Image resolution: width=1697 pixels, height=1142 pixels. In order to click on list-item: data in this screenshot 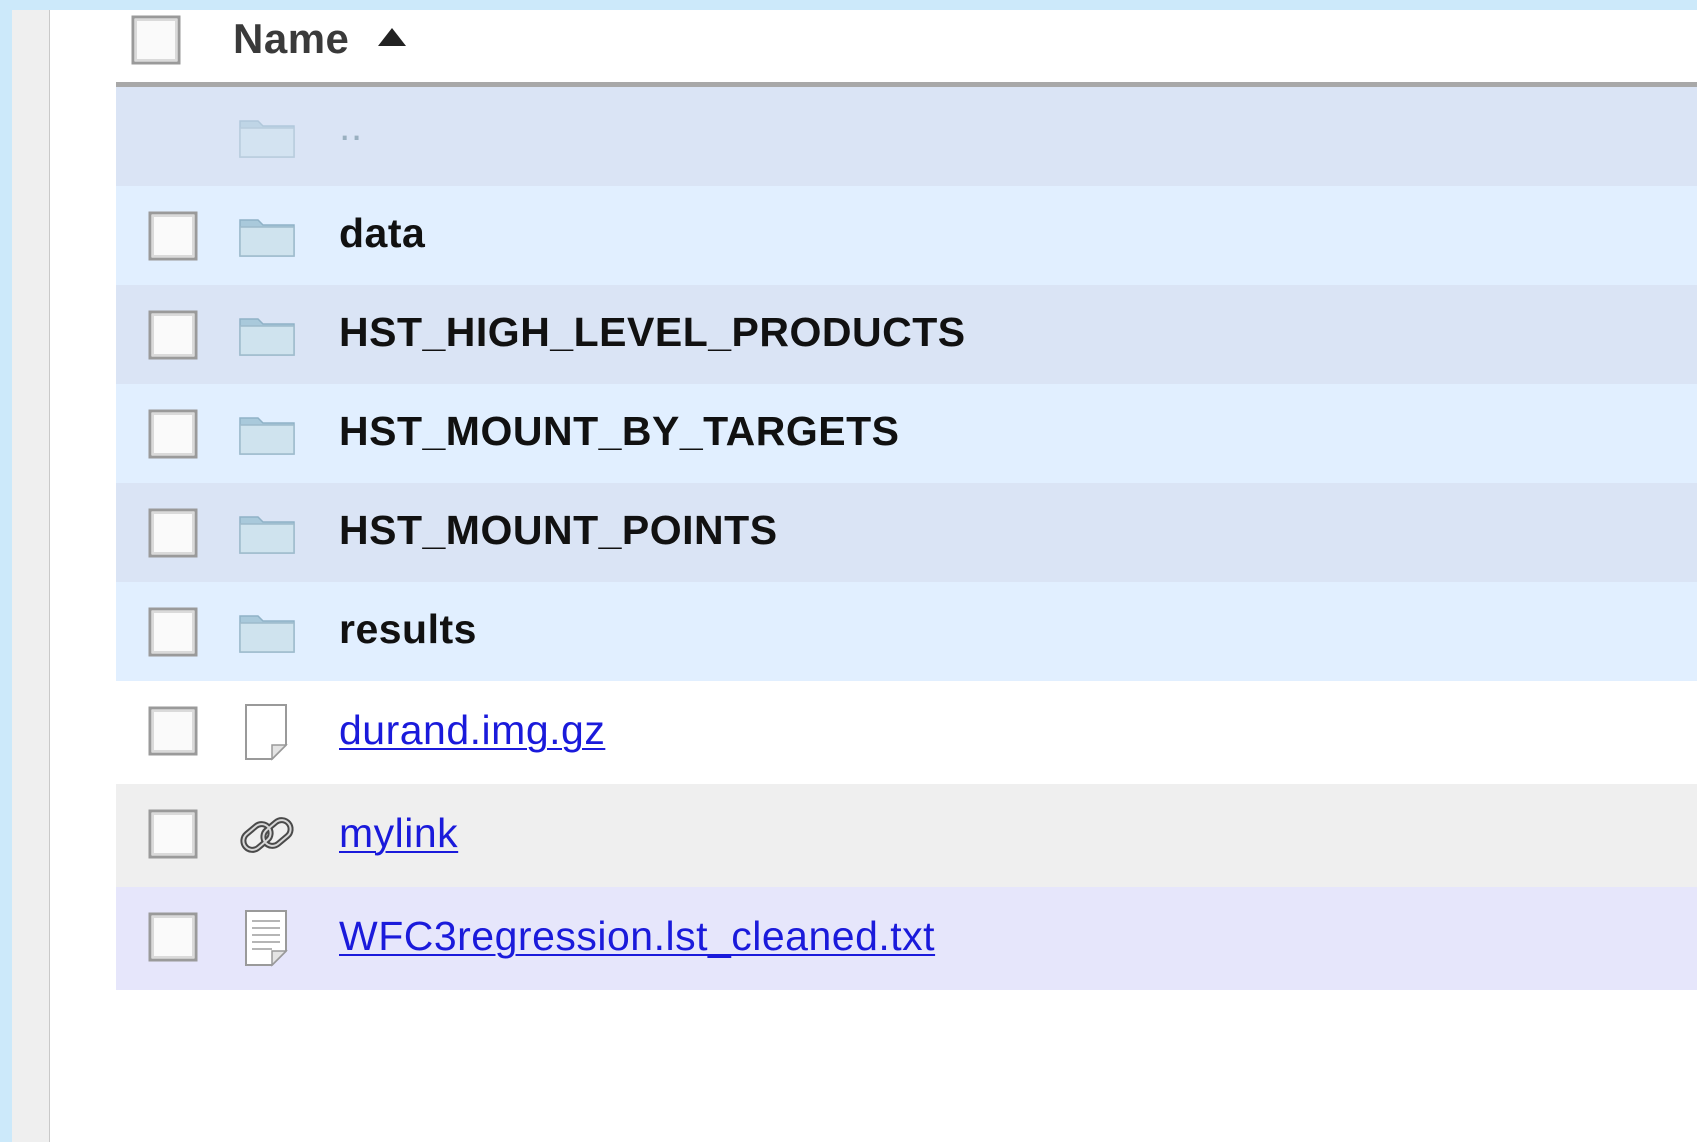, I will do `click(906, 235)`.